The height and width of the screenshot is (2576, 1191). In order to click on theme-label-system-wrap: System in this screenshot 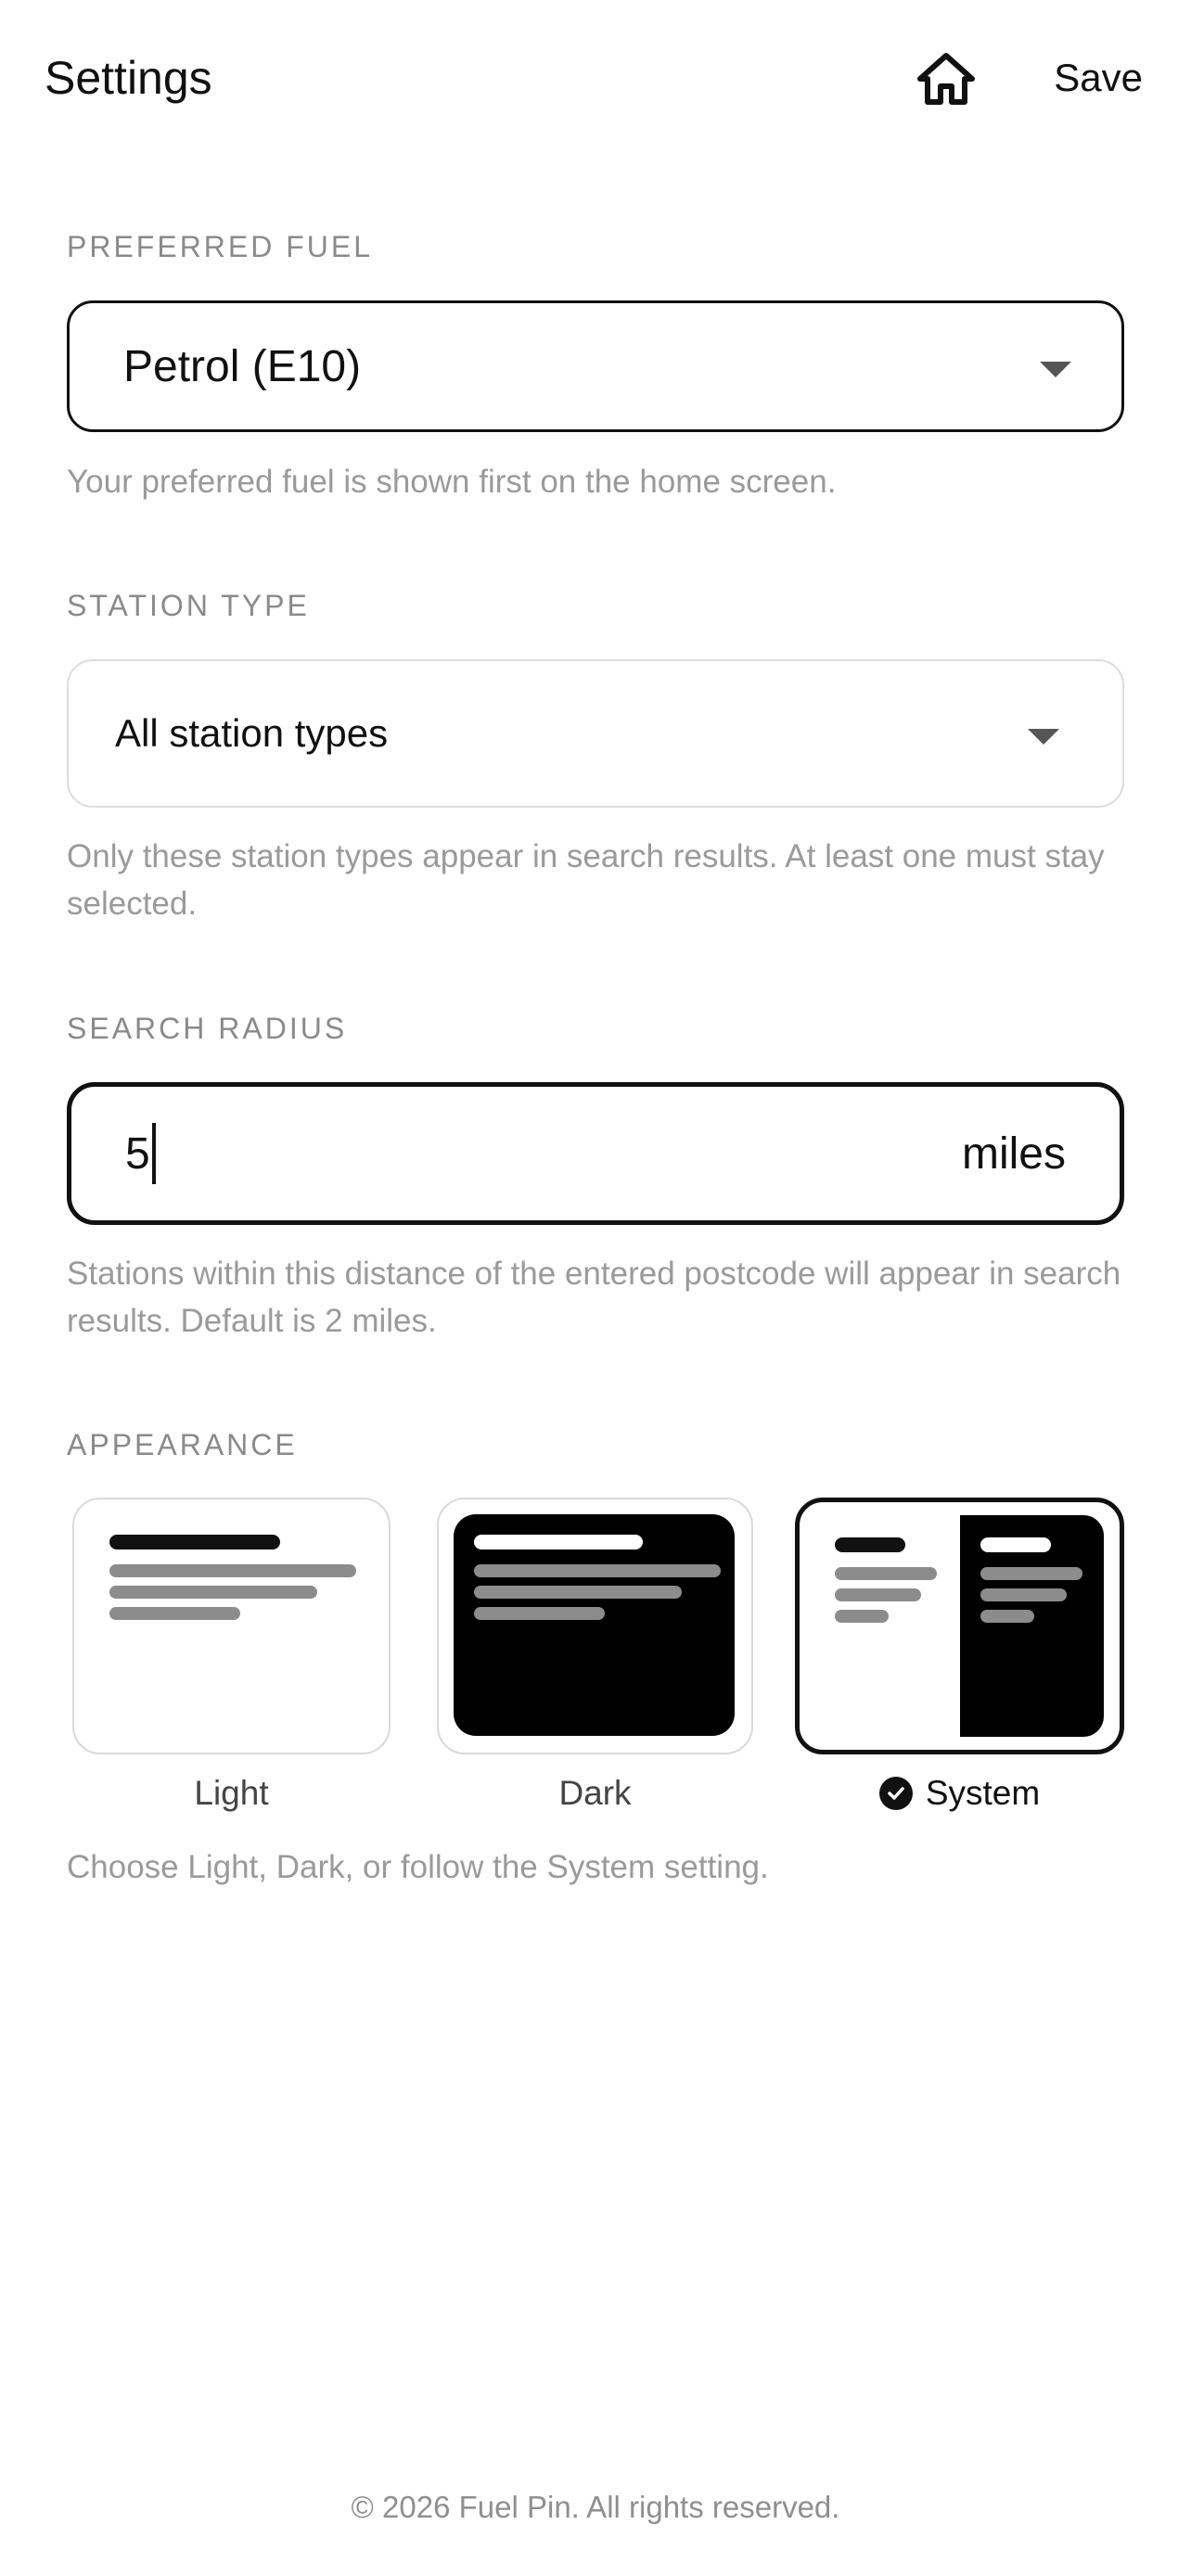, I will do `click(959, 1793)`.